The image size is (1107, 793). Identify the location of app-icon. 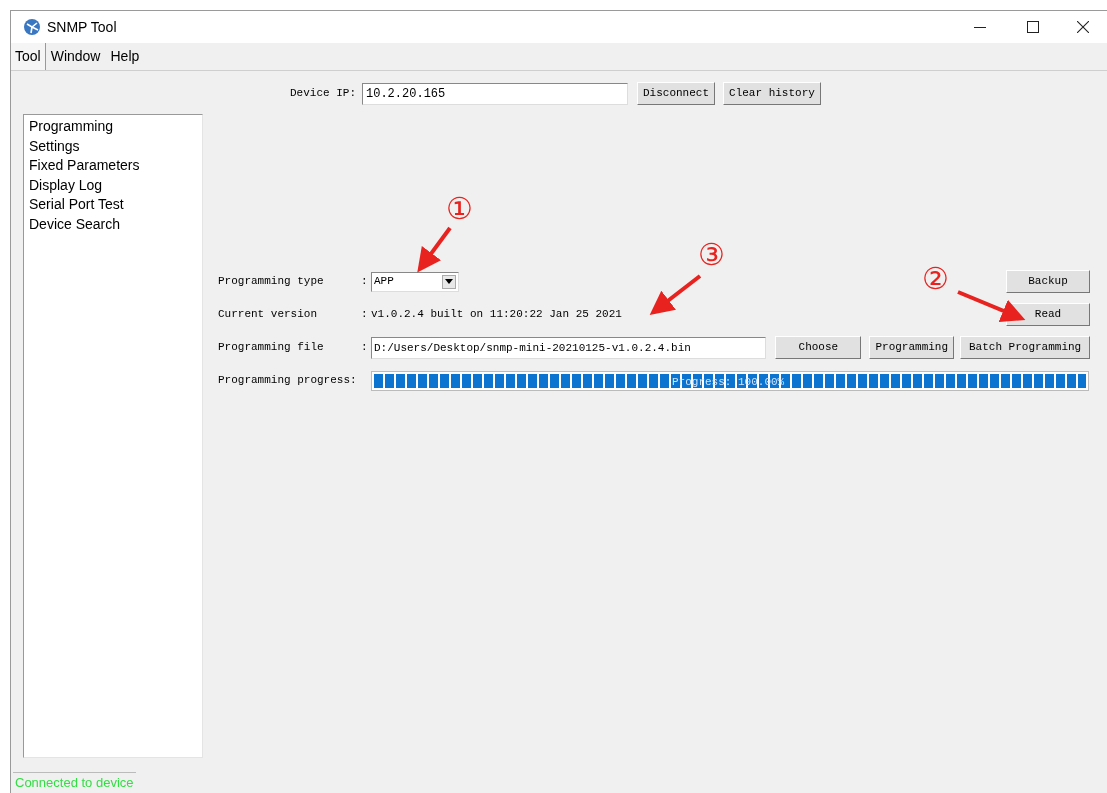
(32, 27).